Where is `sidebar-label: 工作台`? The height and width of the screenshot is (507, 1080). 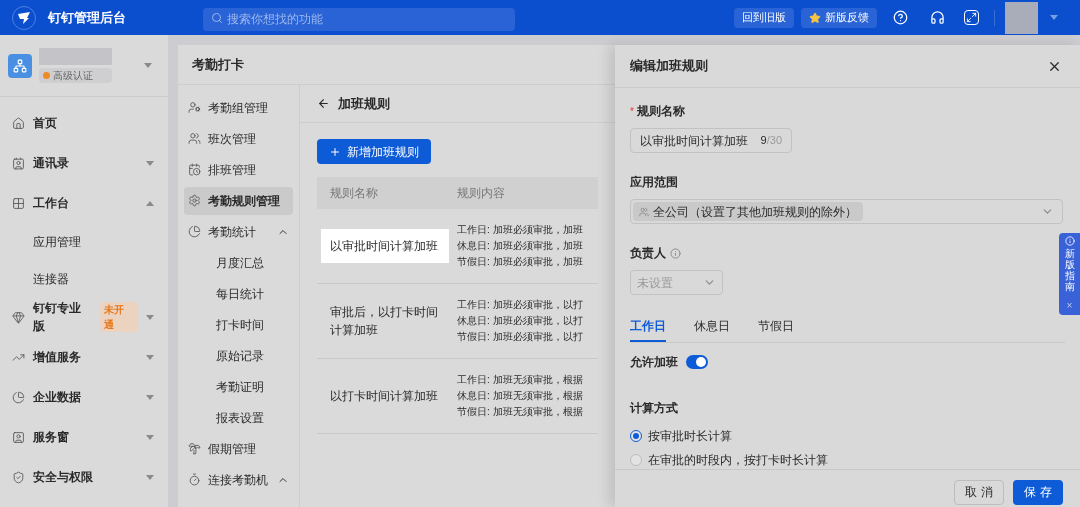 sidebar-label: 工作台 is located at coordinates (51, 203).